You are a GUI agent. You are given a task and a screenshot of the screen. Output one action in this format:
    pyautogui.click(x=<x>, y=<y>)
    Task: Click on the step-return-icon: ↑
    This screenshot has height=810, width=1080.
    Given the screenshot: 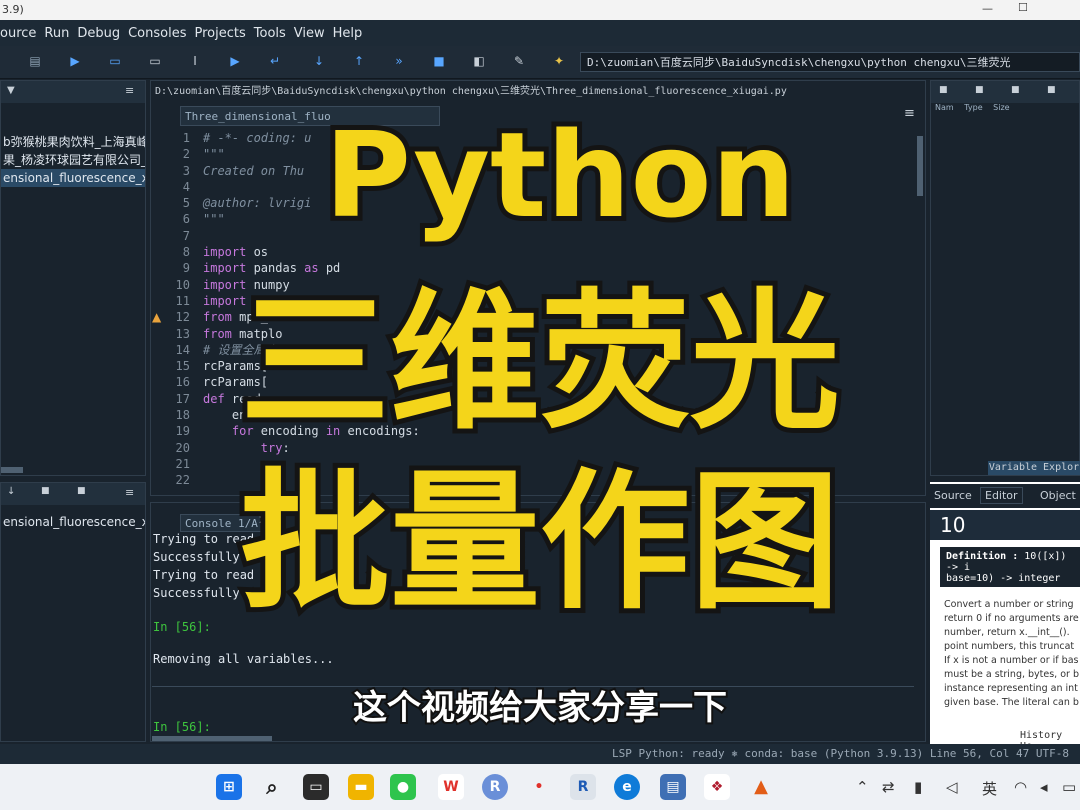 What is the action you would take?
    pyautogui.click(x=359, y=61)
    